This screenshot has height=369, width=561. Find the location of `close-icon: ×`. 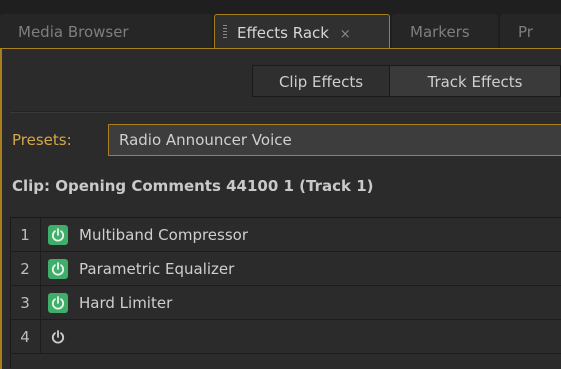

close-icon: × is located at coordinates (345, 34).